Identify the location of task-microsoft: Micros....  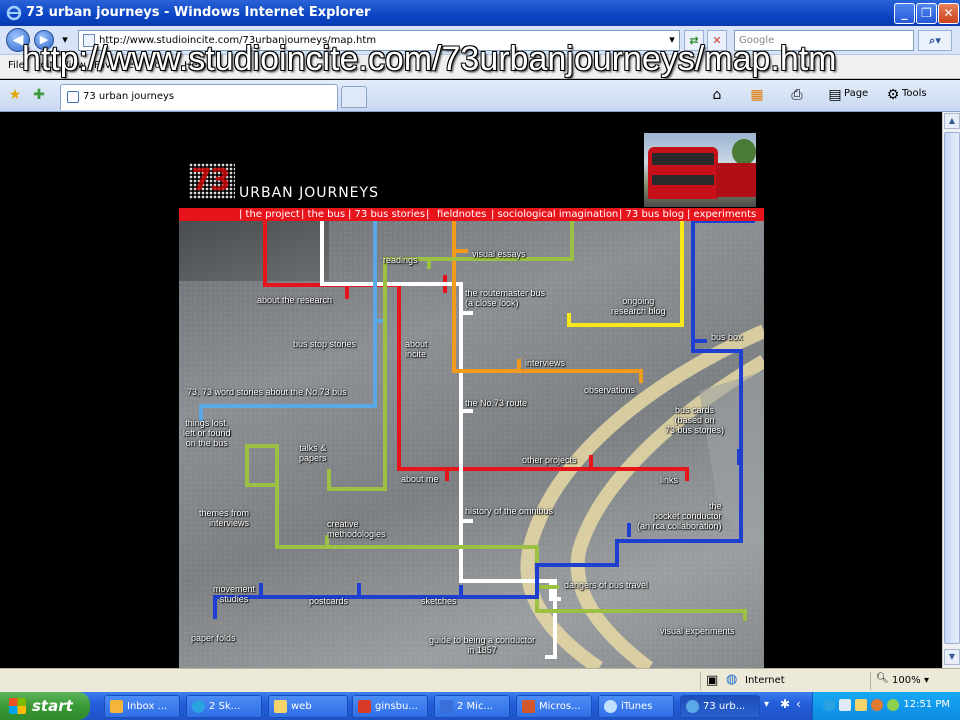
(554, 706).